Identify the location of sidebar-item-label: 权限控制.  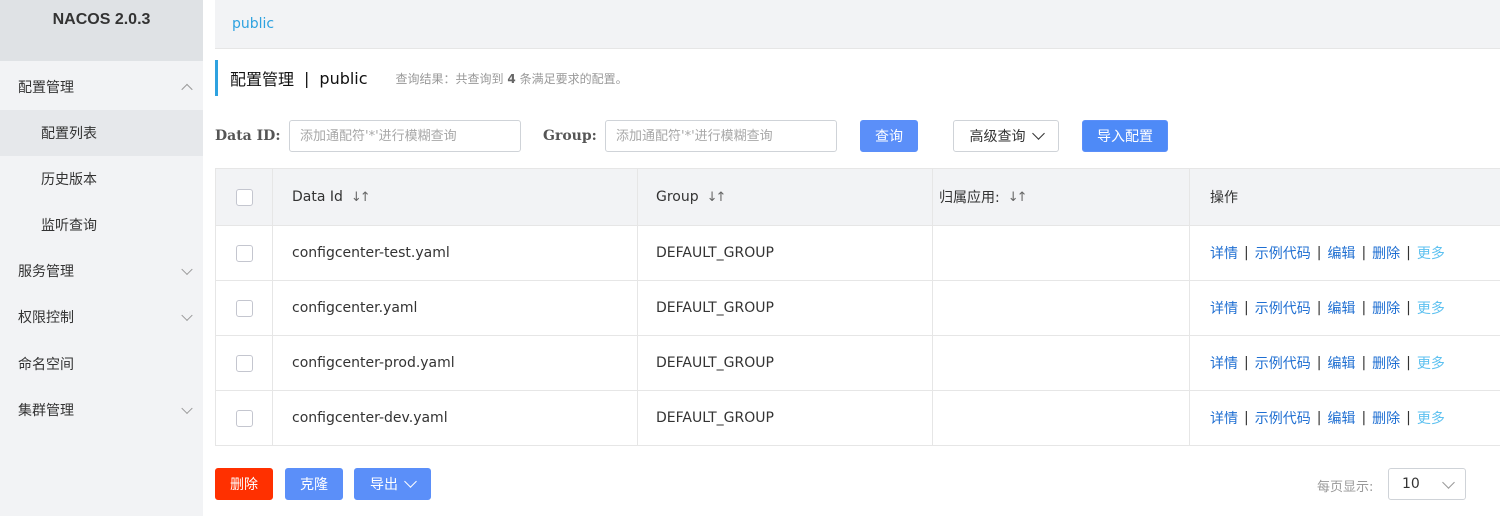
(46, 318).